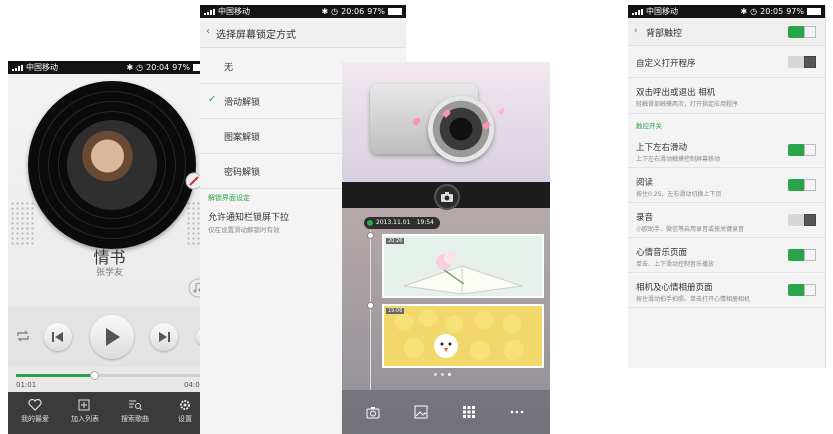 Image resolution: width=833 pixels, height=434 pixels. I want to click on camera-button, so click(447, 197).